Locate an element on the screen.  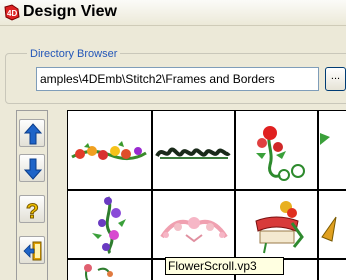
title-bar: 4D Design View is located at coordinates (173, 13).